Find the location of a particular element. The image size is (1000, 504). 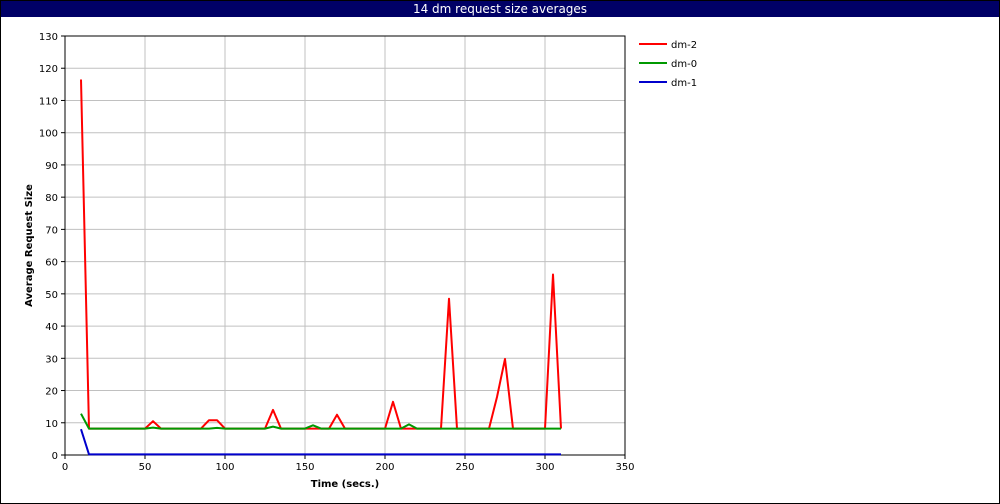

y-tick-label: 50 is located at coordinates (51, 295).